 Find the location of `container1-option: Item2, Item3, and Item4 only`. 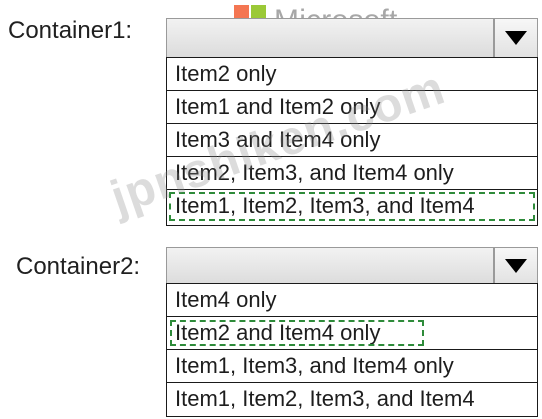

container1-option: Item2, Item3, and Item4 only is located at coordinates (352, 173).